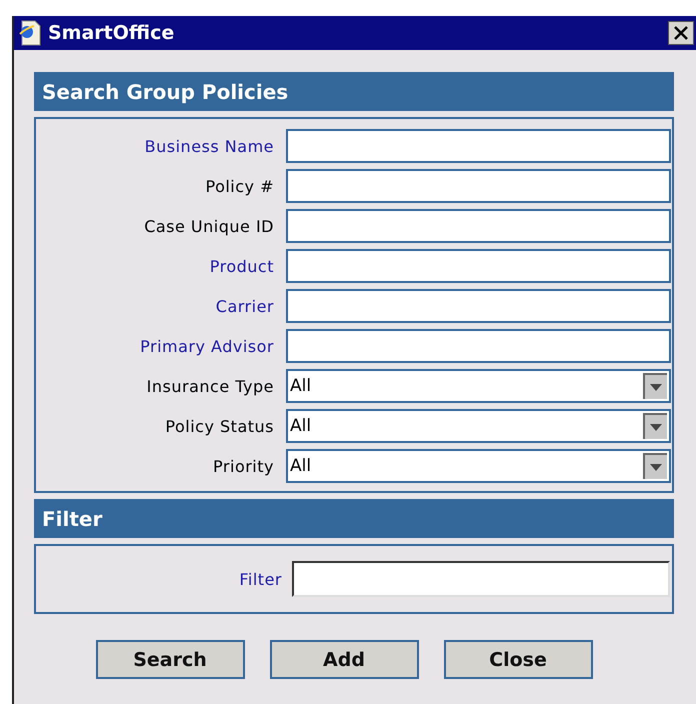 The image size is (696, 704). I want to click on field-label: Policy #, so click(239, 186).